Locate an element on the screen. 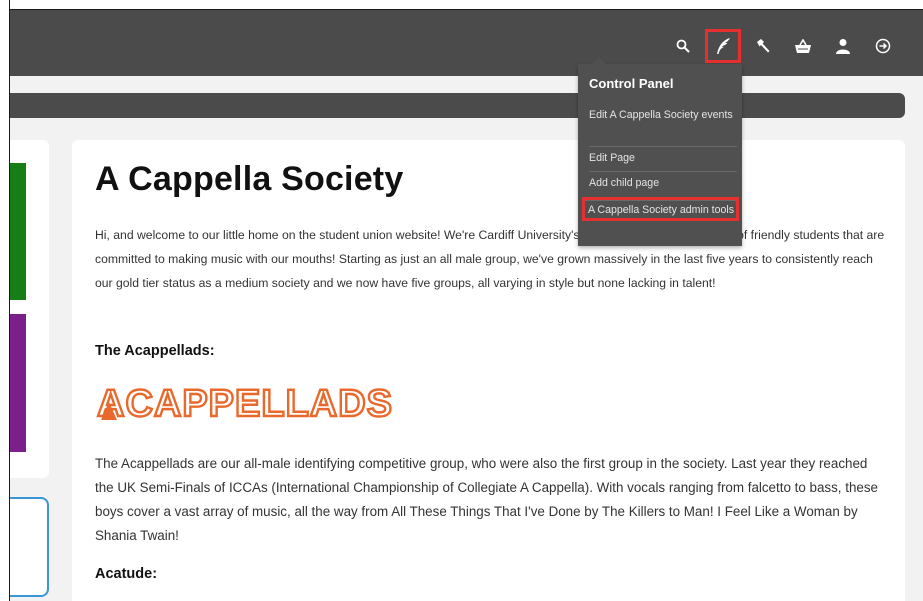 The height and width of the screenshot is (601, 923). control-panel-title: Control Panel is located at coordinates (631, 83).